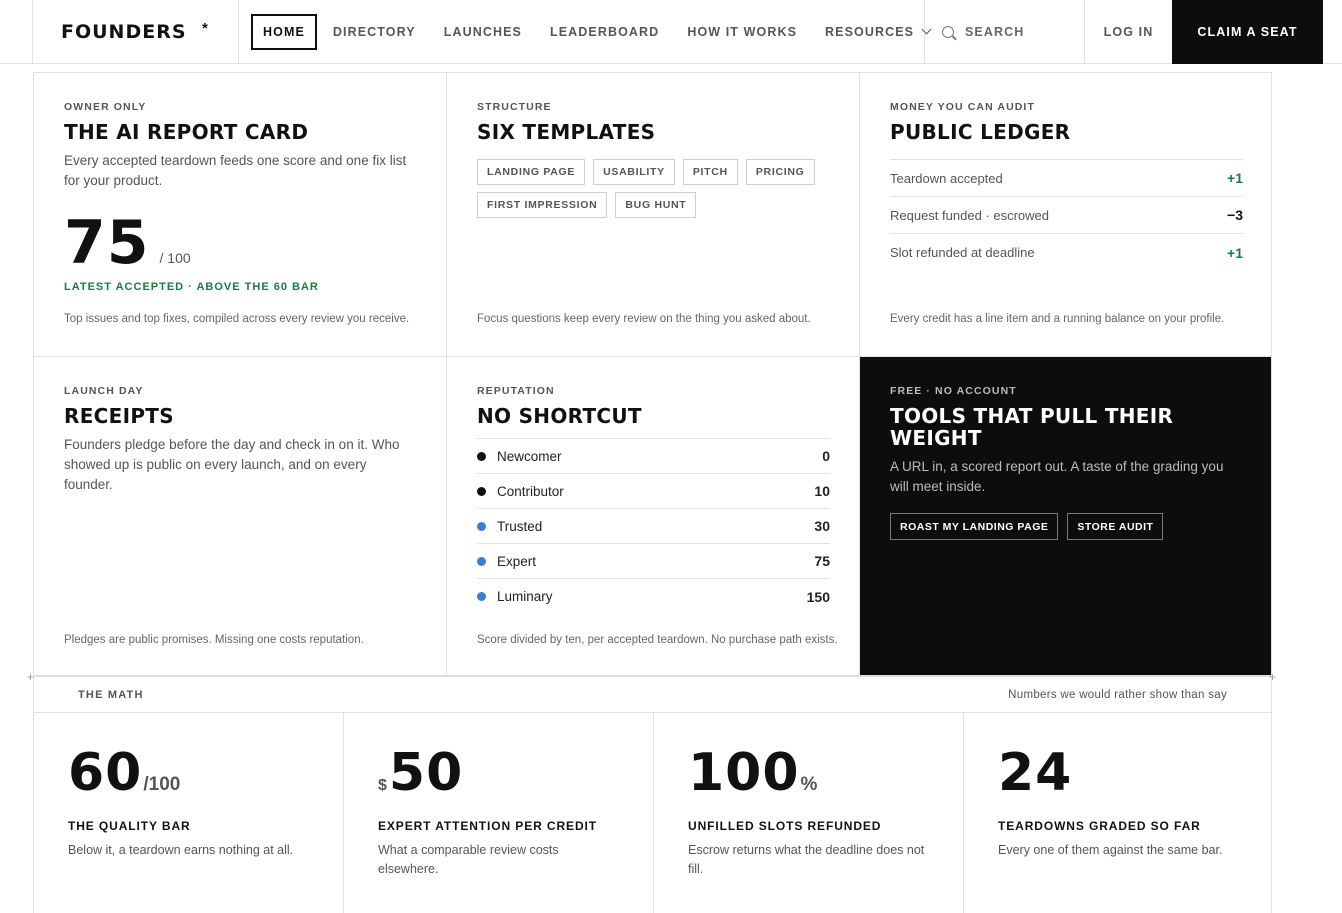  Describe the element at coordinates (284, 31) in the screenshot. I see `nav-link-home: HOME` at that location.